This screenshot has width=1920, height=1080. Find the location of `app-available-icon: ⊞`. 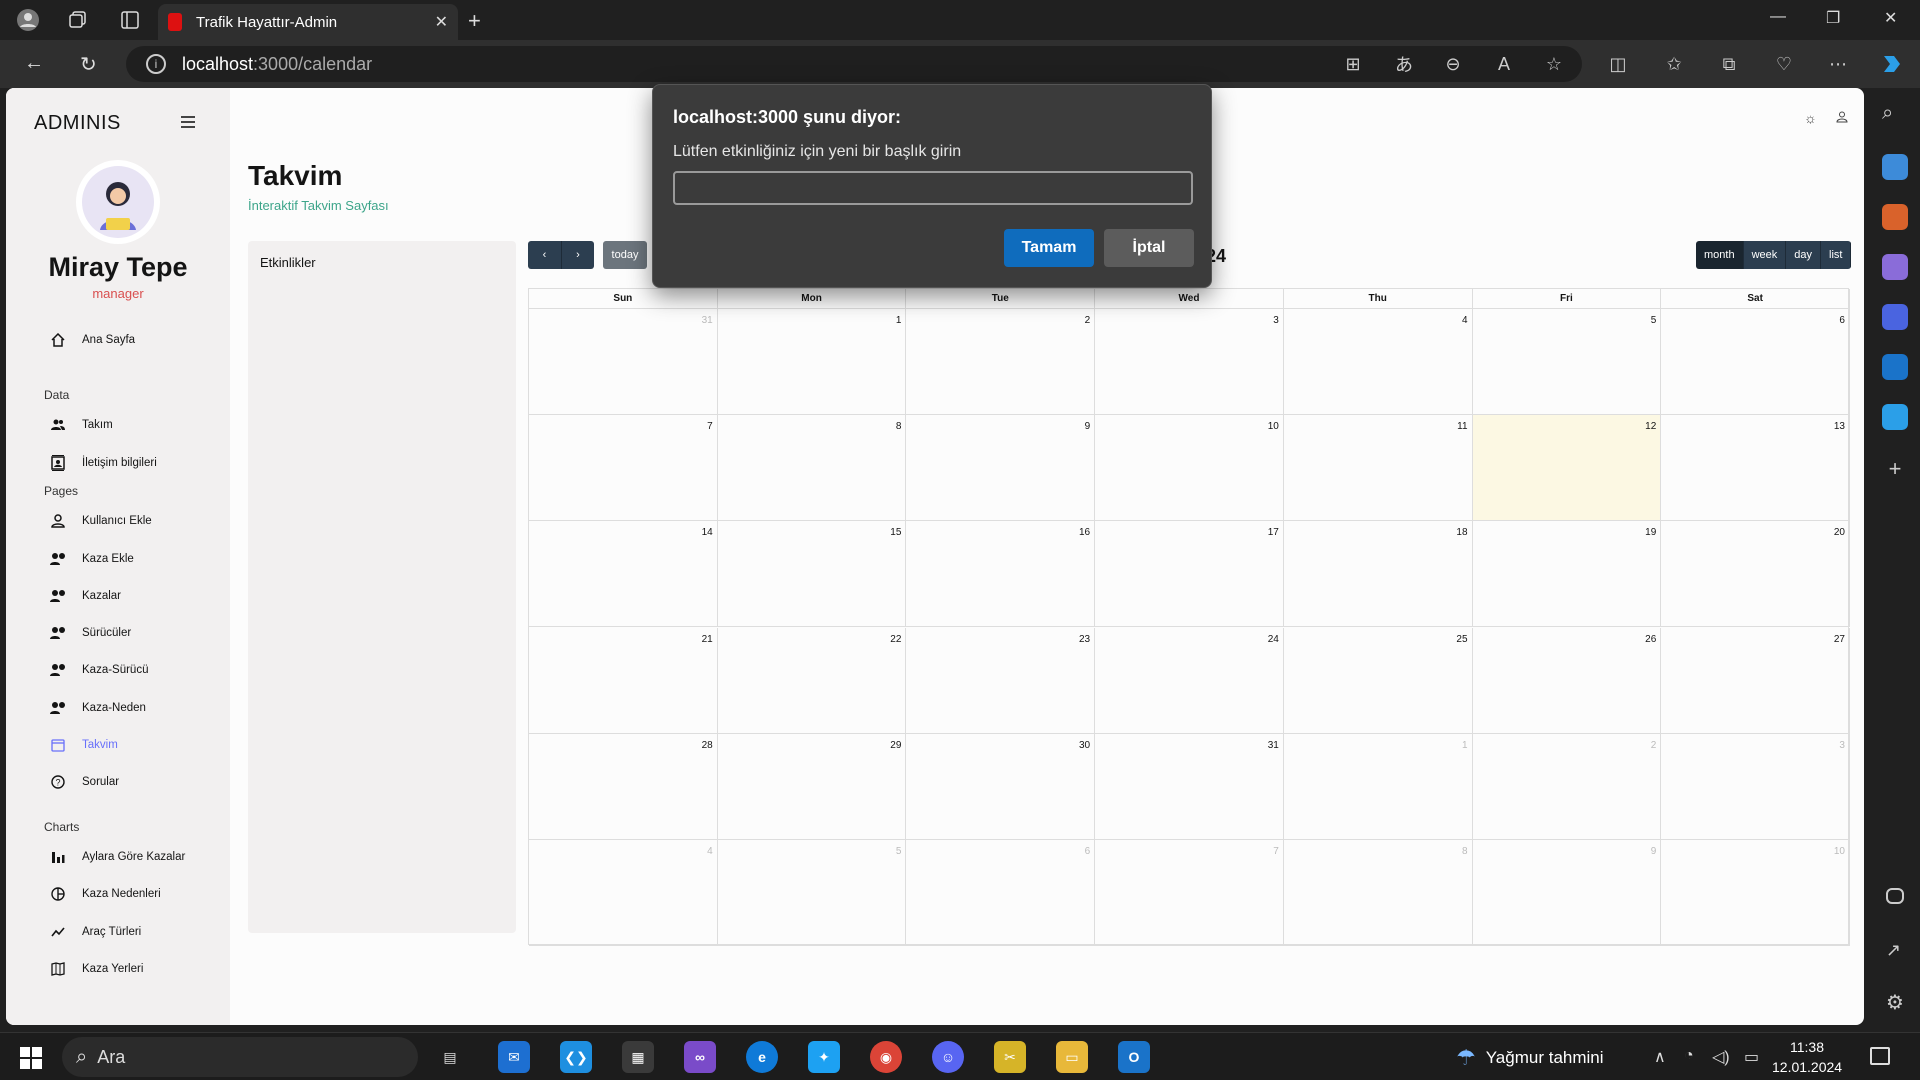

app-available-icon: ⊞ is located at coordinates (1353, 64).